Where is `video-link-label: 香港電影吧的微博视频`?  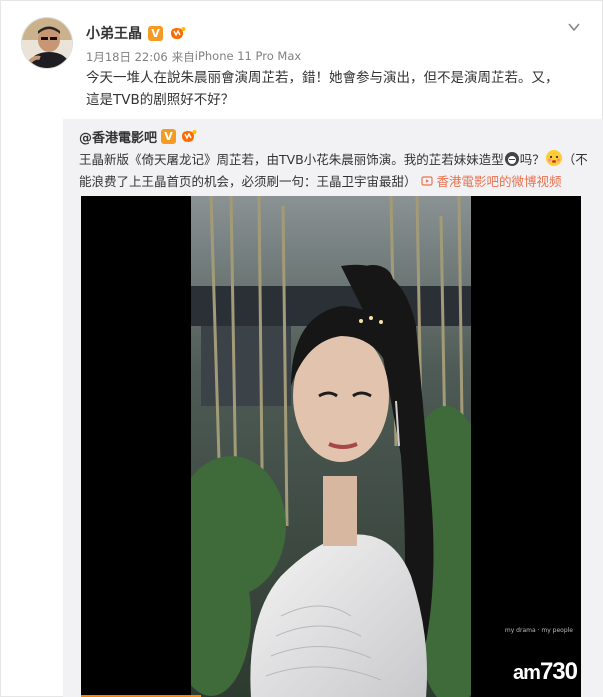
video-link-label: 香港電影吧的微博视频 is located at coordinates (499, 181).